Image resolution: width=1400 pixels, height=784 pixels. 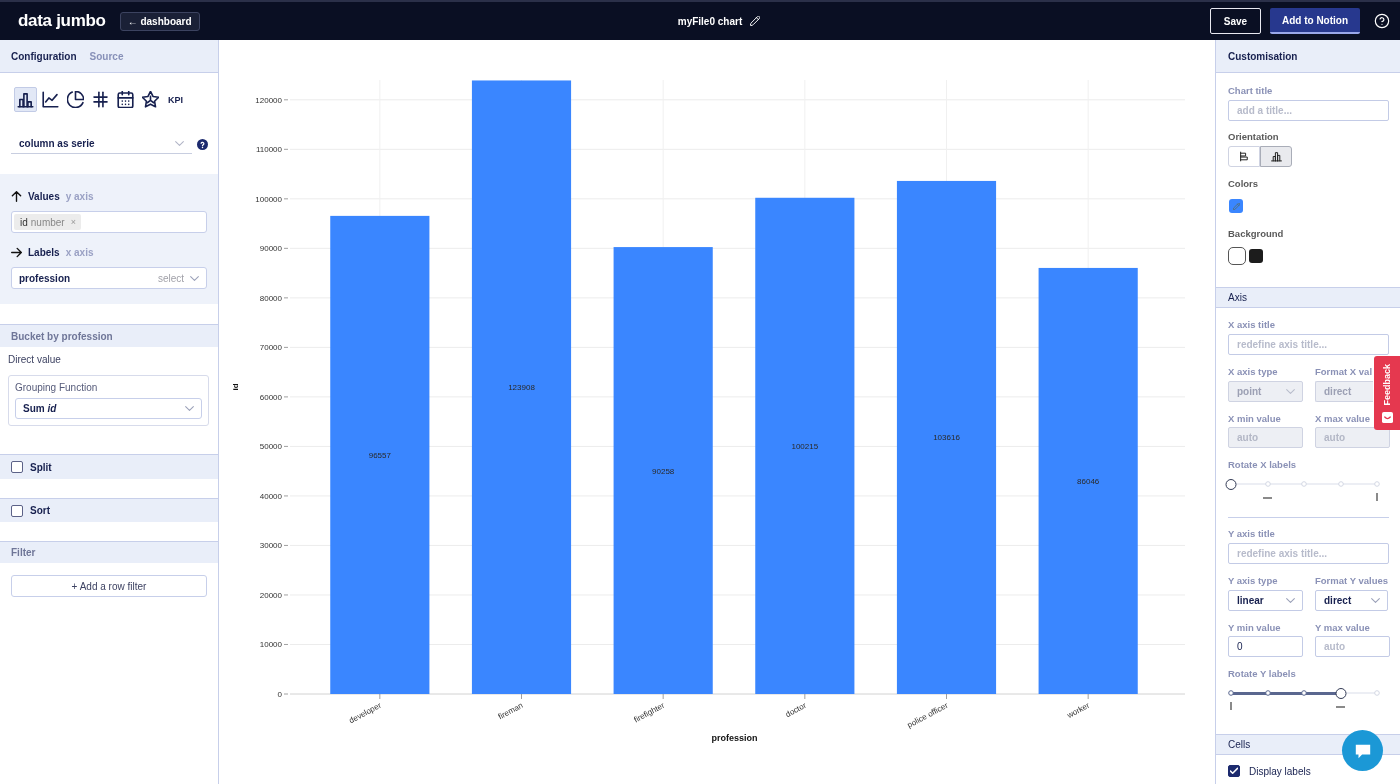 What do you see at coordinates (125, 99) in the screenshot?
I see `calendar-icon` at bounding box center [125, 99].